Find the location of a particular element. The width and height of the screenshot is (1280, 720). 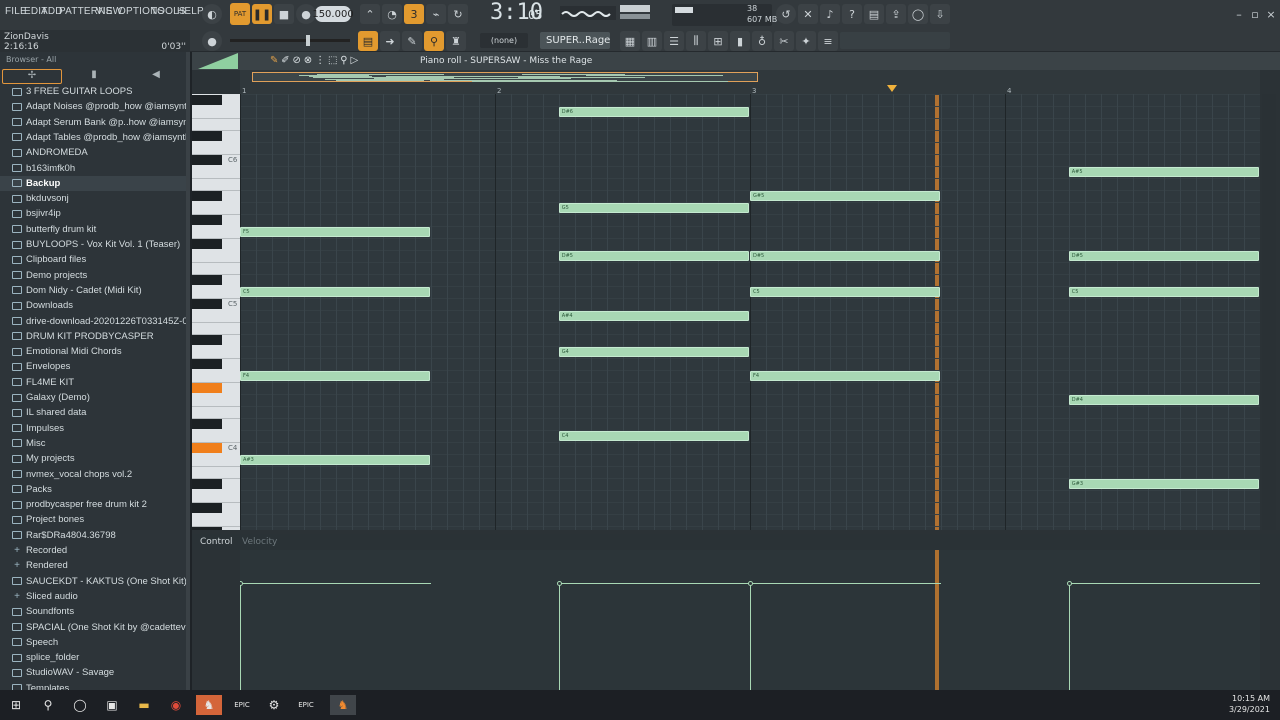

cortana-icon: ◯ is located at coordinates (80, 705).